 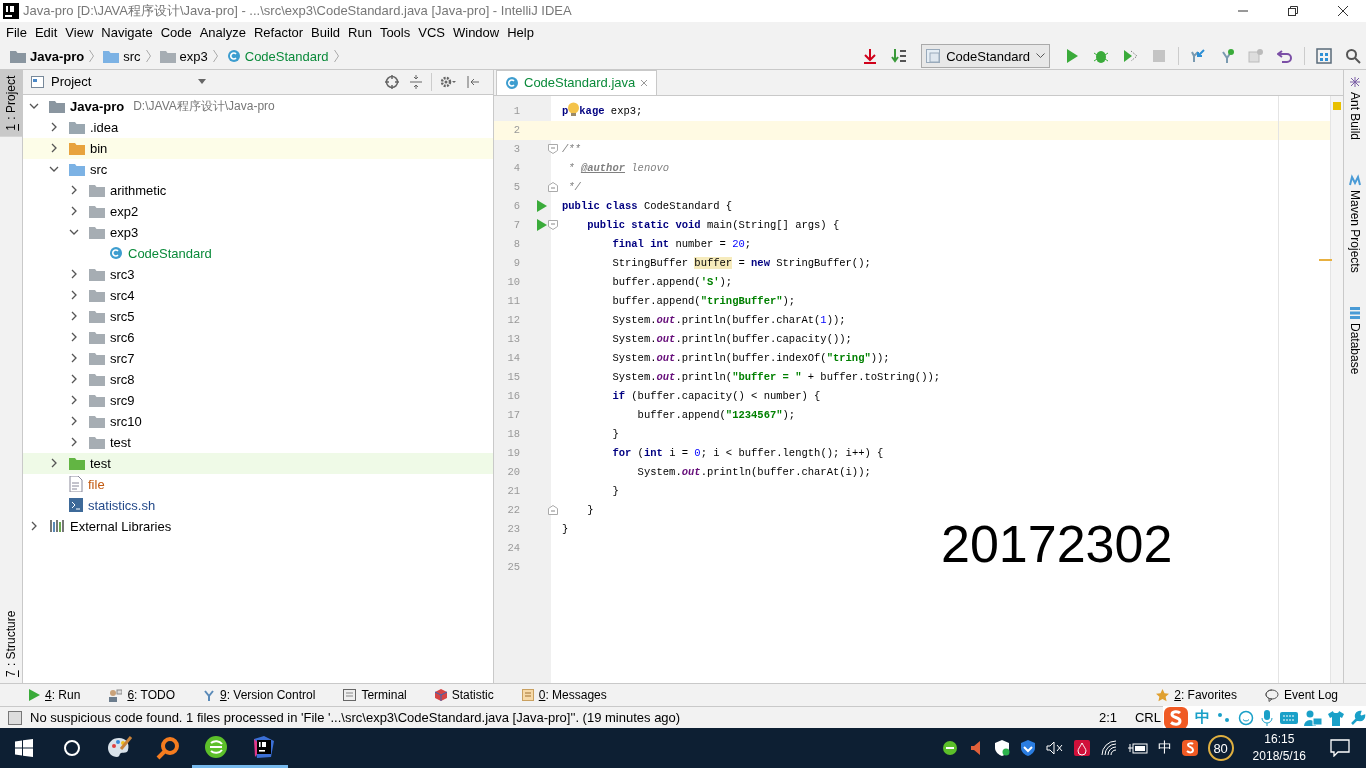 What do you see at coordinates (141, 695) in the screenshot?
I see `tool-window-tab: 6: TODO` at bounding box center [141, 695].